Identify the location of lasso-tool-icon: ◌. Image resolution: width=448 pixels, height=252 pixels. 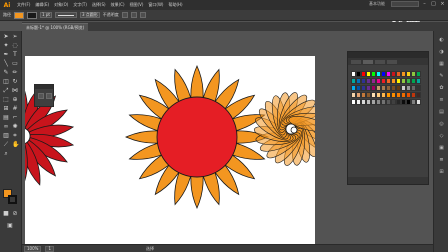
(15, 46).